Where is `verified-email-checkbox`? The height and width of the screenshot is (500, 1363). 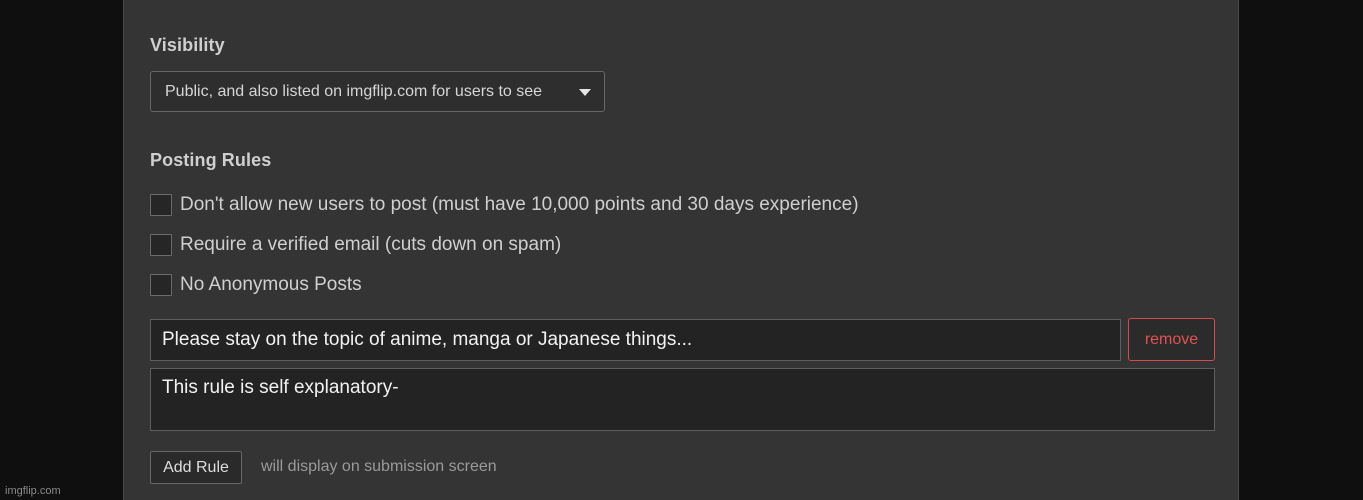 verified-email-checkbox is located at coordinates (161, 245).